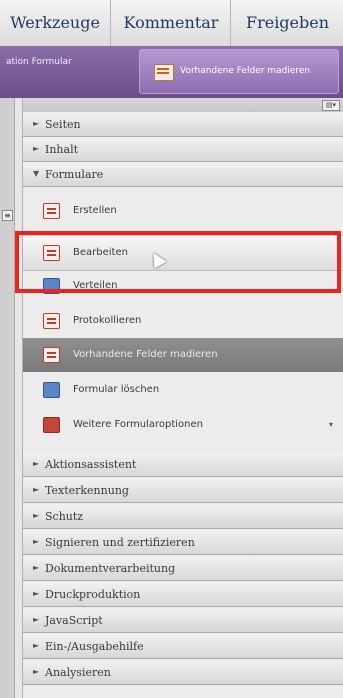  Describe the element at coordinates (51, 321) in the screenshot. I see `form-track-icon` at that location.